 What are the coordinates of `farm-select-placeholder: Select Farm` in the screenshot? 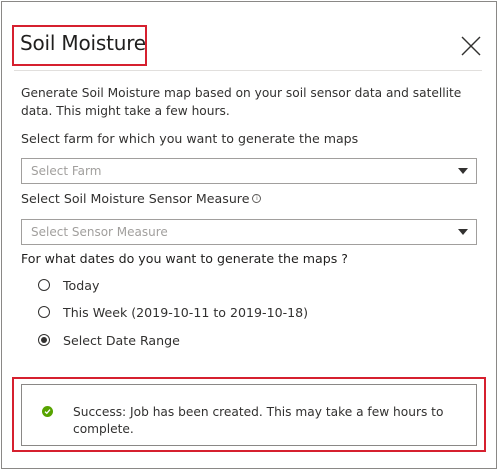 It's located at (66, 171).